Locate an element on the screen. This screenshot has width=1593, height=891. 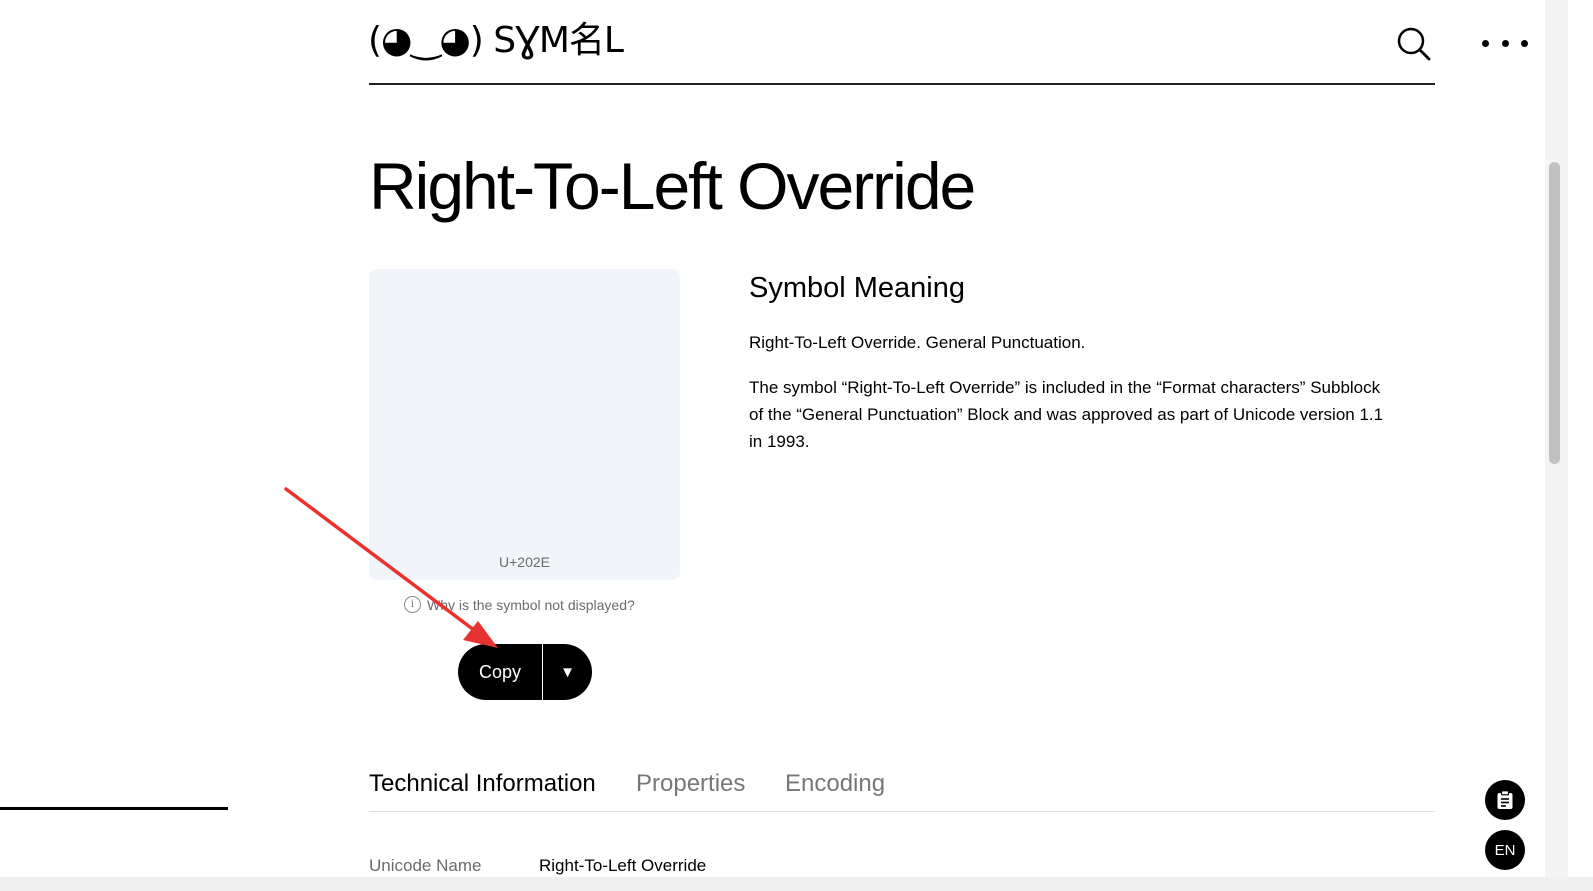
copy-button-group: Copy ▼ is located at coordinates (525, 672).